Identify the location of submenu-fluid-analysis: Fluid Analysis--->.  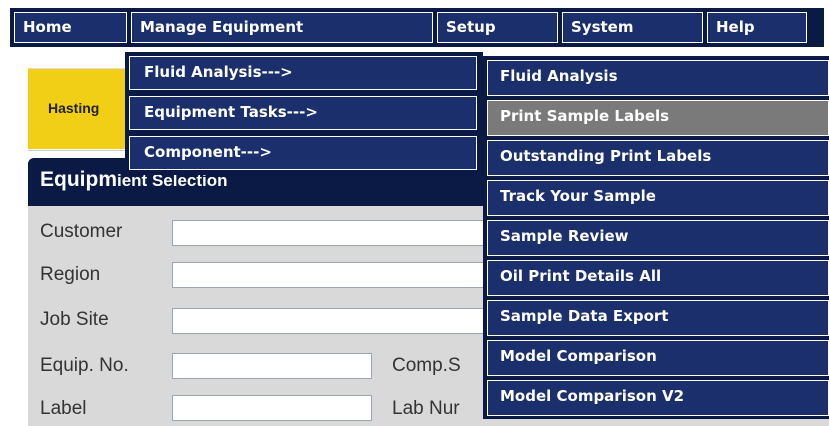
(303, 73).